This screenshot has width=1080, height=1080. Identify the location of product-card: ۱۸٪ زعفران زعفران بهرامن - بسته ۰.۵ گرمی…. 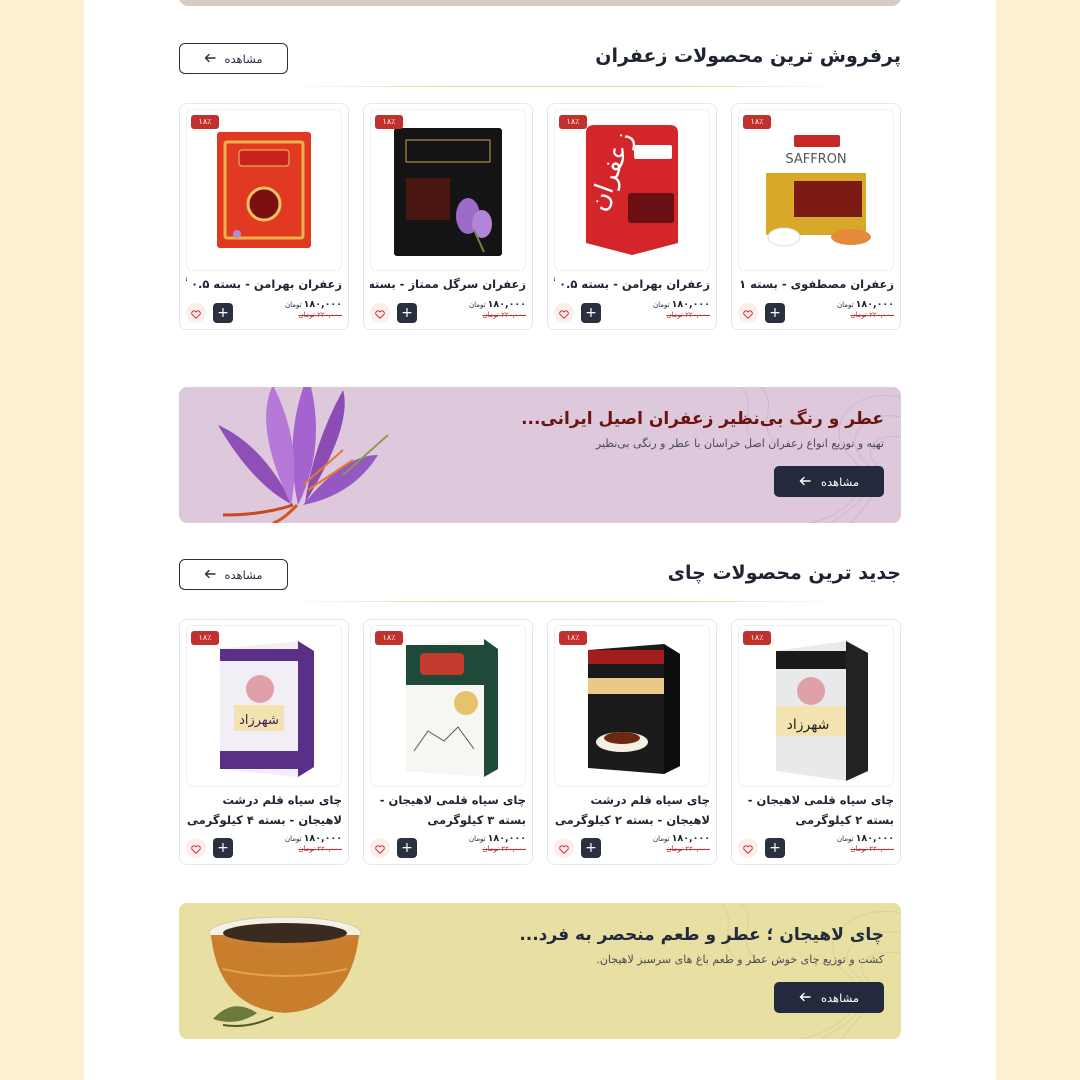
(632, 216).